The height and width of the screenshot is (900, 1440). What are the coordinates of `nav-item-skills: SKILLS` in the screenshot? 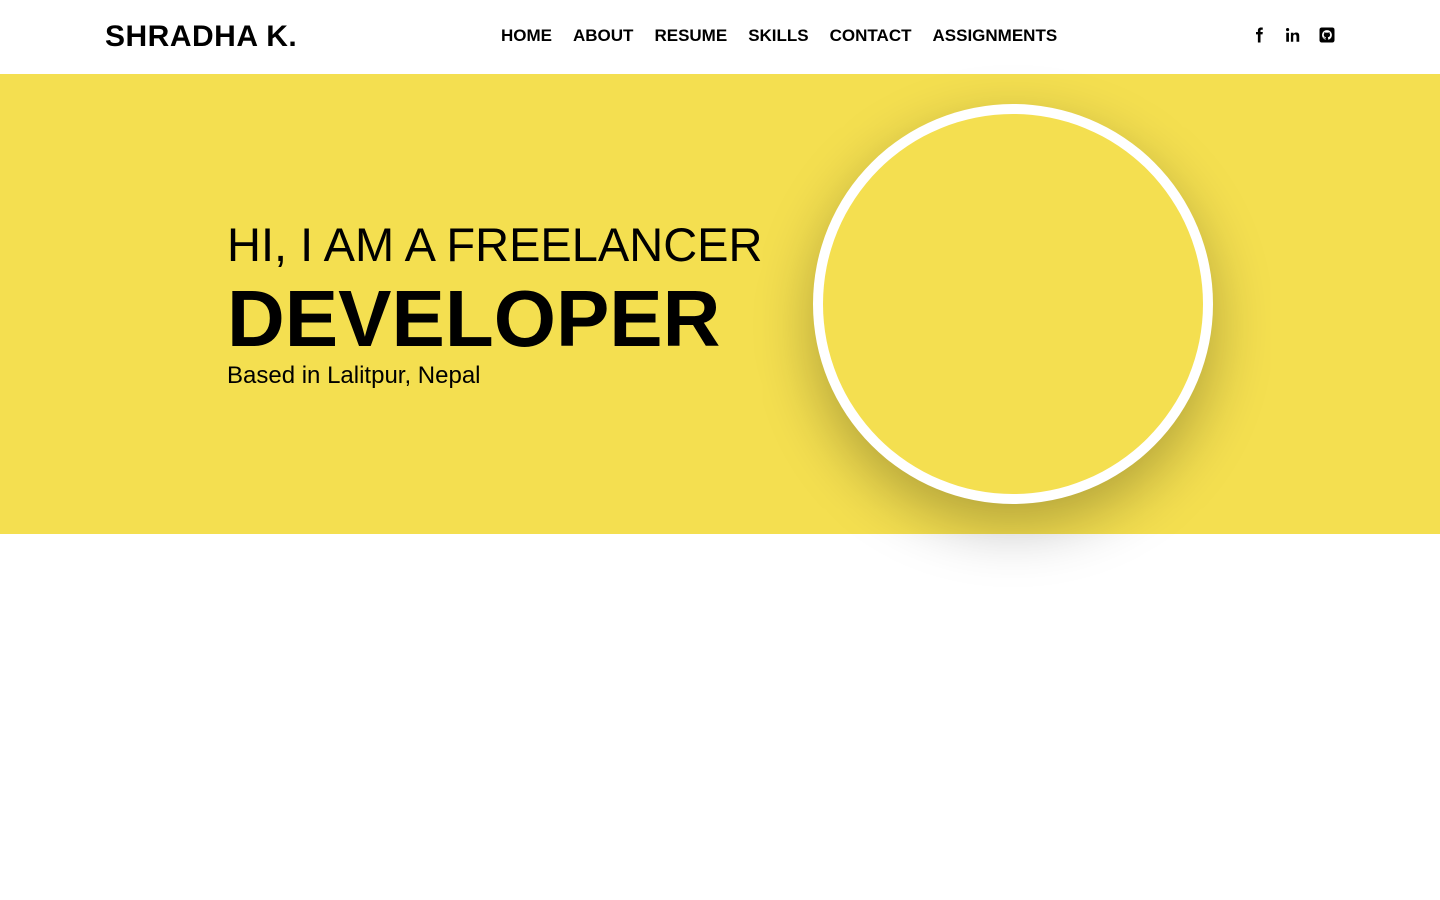 It's located at (778, 36).